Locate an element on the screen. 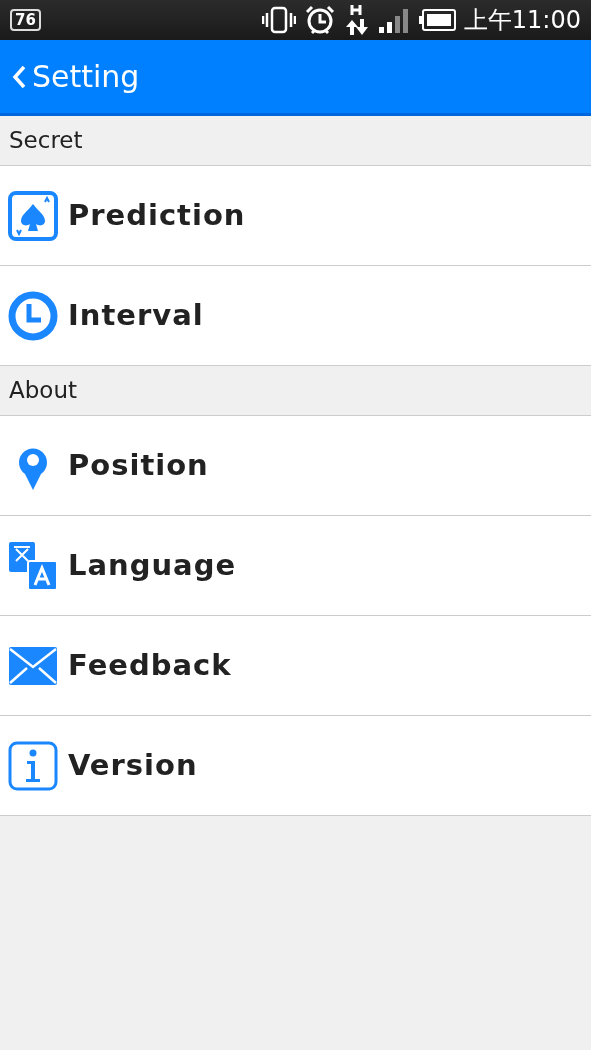 The image size is (591, 1050). translate-icon is located at coordinates (33, 565).